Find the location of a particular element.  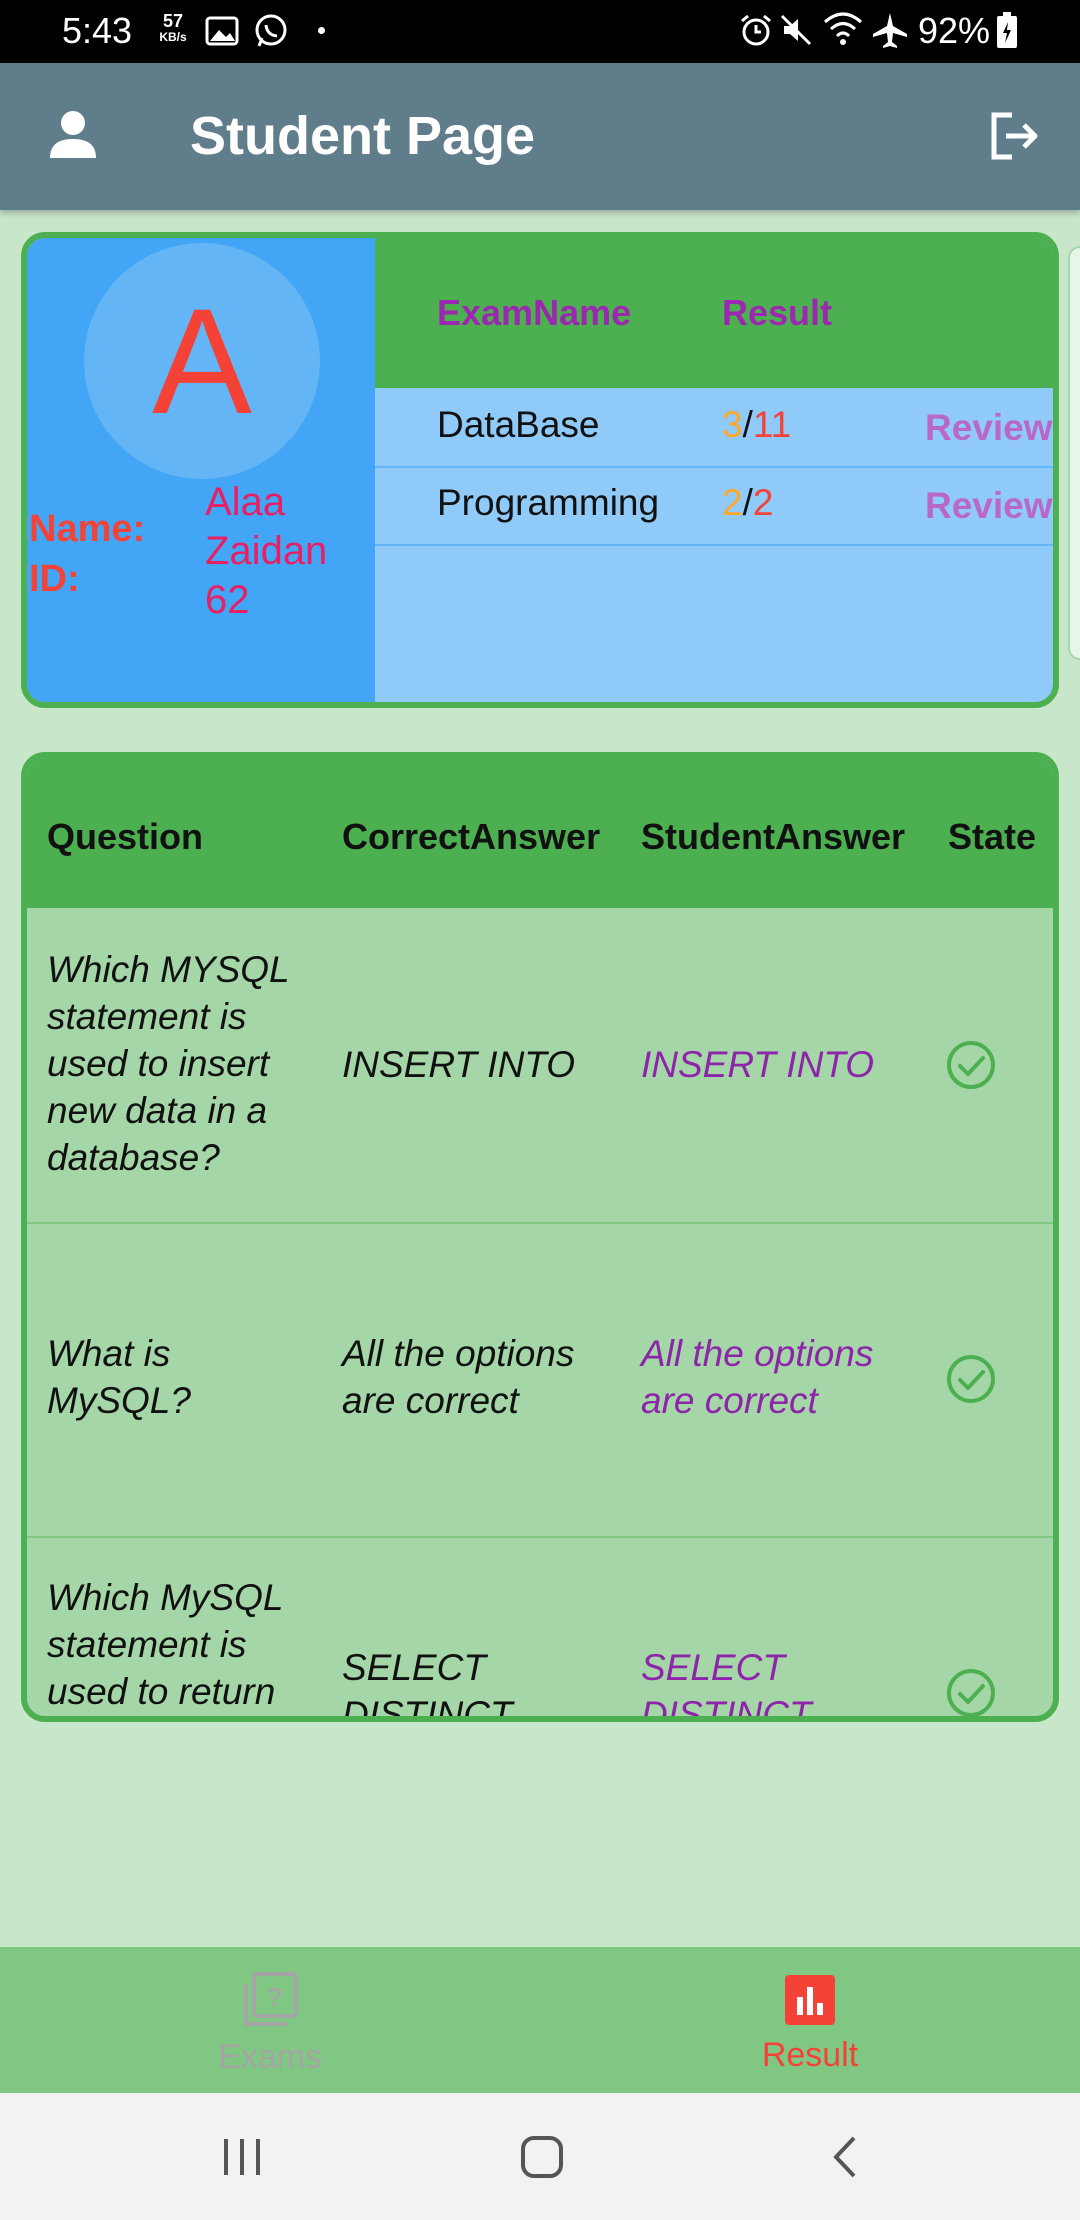

student-last-name: Zaidan is located at coordinates (266, 551).